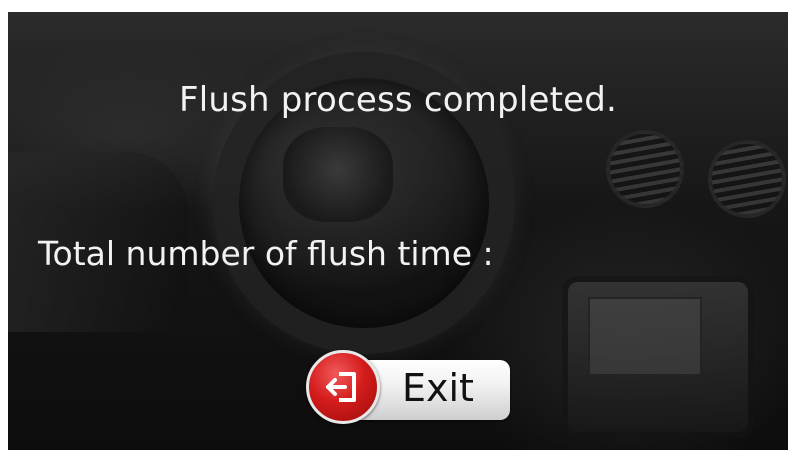 This screenshot has width=796, height=455. Describe the element at coordinates (438, 388) in the screenshot. I see `exit-button-label: Exit` at that location.